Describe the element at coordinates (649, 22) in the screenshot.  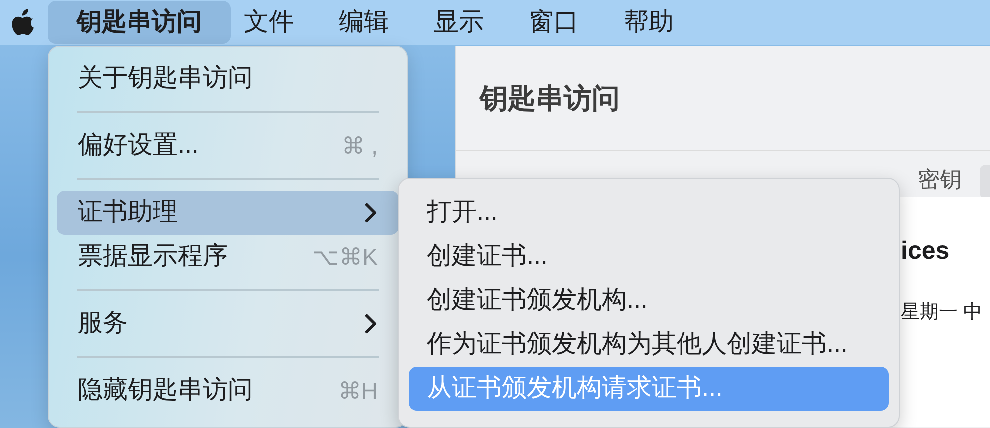
I see `menu-bar-item: 帮助` at that location.